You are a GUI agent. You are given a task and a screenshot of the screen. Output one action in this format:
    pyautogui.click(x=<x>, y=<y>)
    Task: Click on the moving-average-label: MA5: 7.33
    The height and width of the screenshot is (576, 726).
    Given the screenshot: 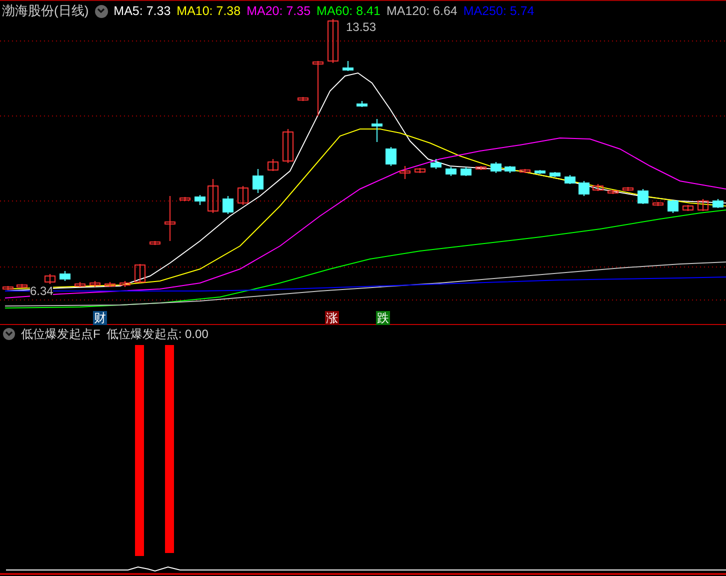 What is the action you would take?
    pyautogui.click(x=142, y=11)
    